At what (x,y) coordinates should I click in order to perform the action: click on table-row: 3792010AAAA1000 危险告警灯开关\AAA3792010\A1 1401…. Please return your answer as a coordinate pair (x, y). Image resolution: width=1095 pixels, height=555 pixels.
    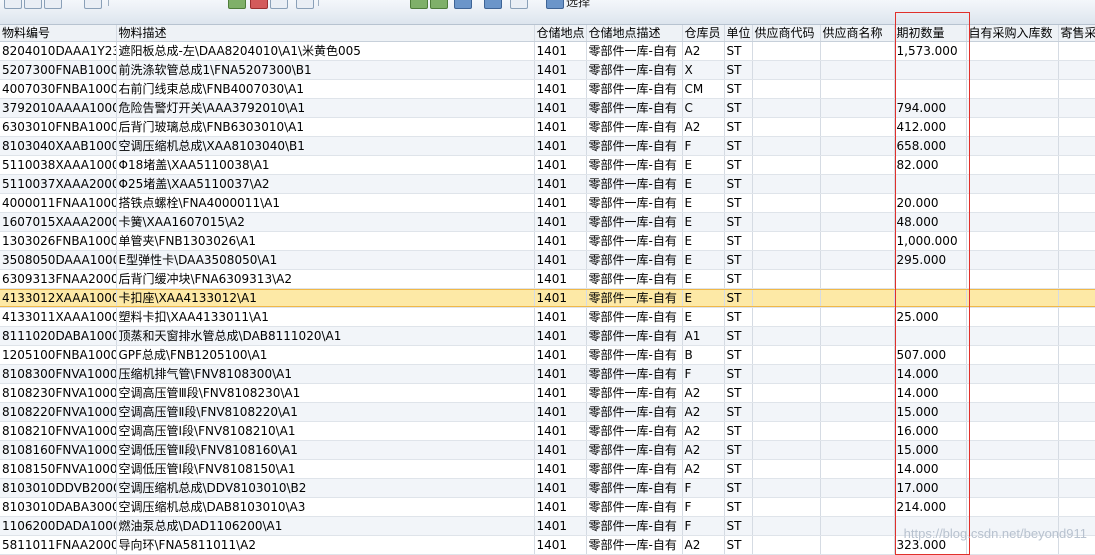
    Looking at the image, I should click on (547, 108).